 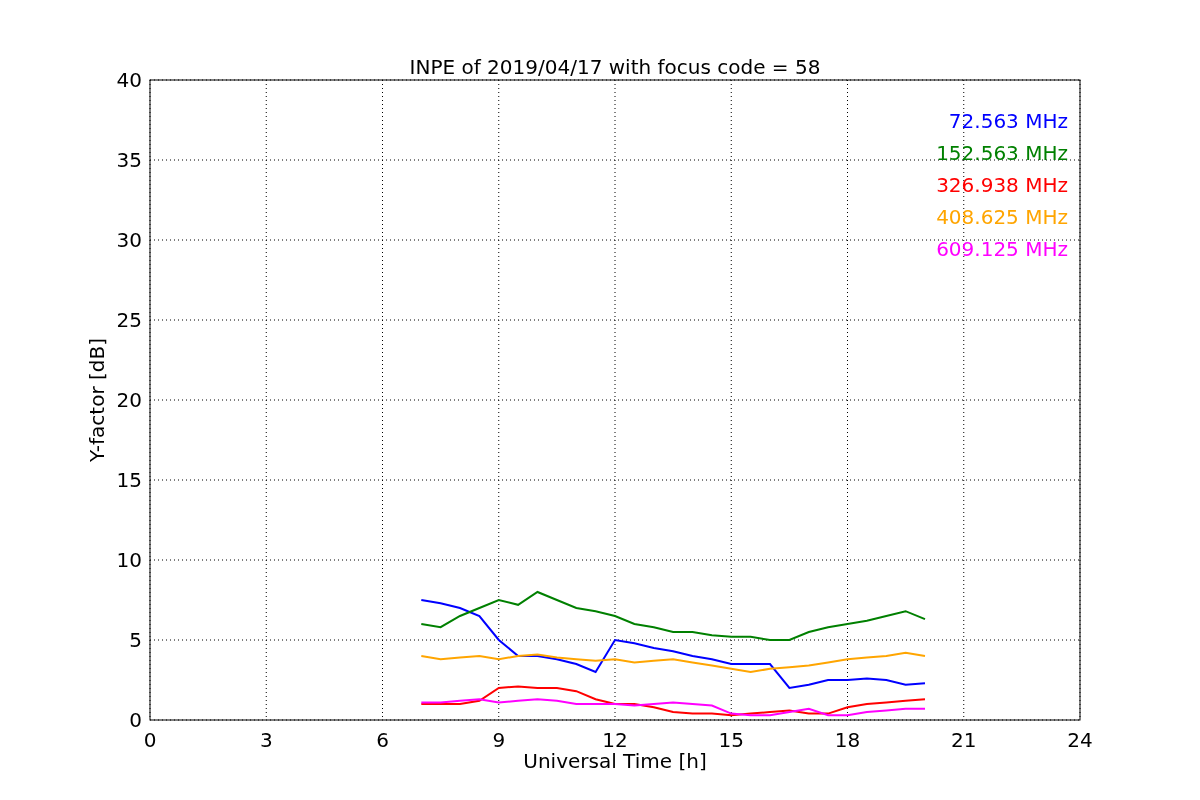 I want to click on legend-label: 408.625 MHz, so click(x=1002, y=217).